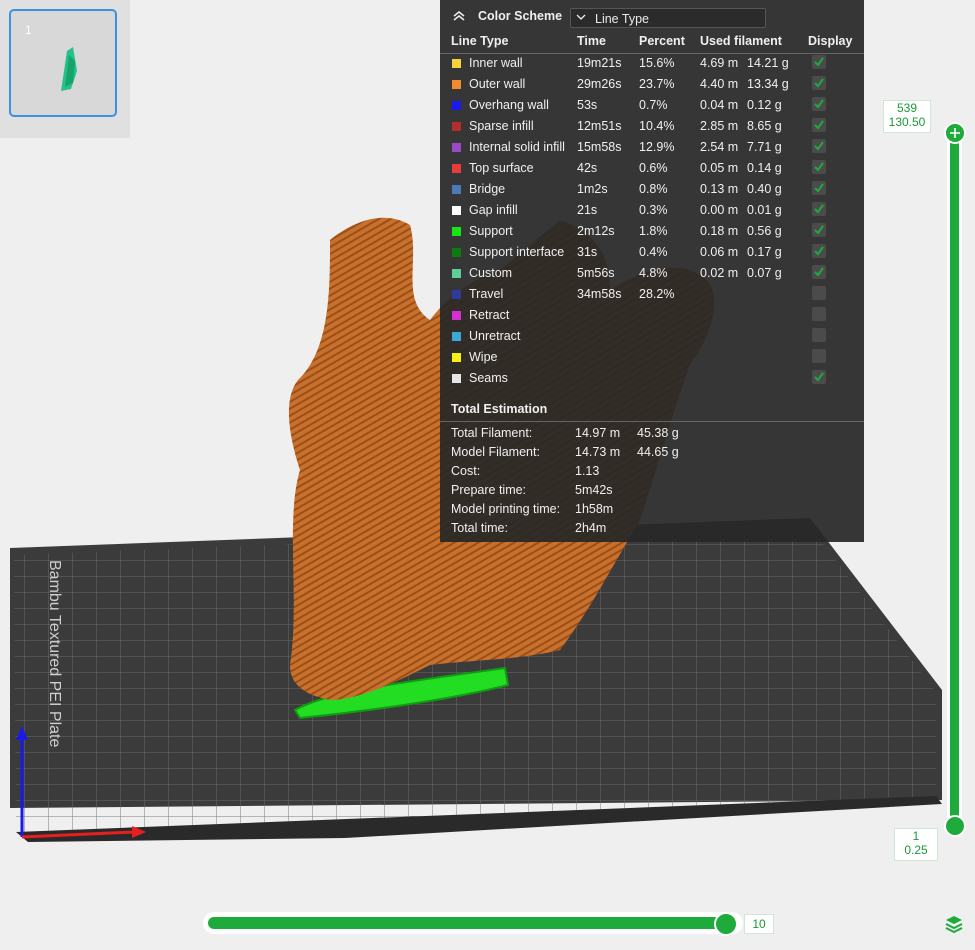 The width and height of the screenshot is (975, 950). I want to click on line-type-percent: 0.7%, so click(653, 105).